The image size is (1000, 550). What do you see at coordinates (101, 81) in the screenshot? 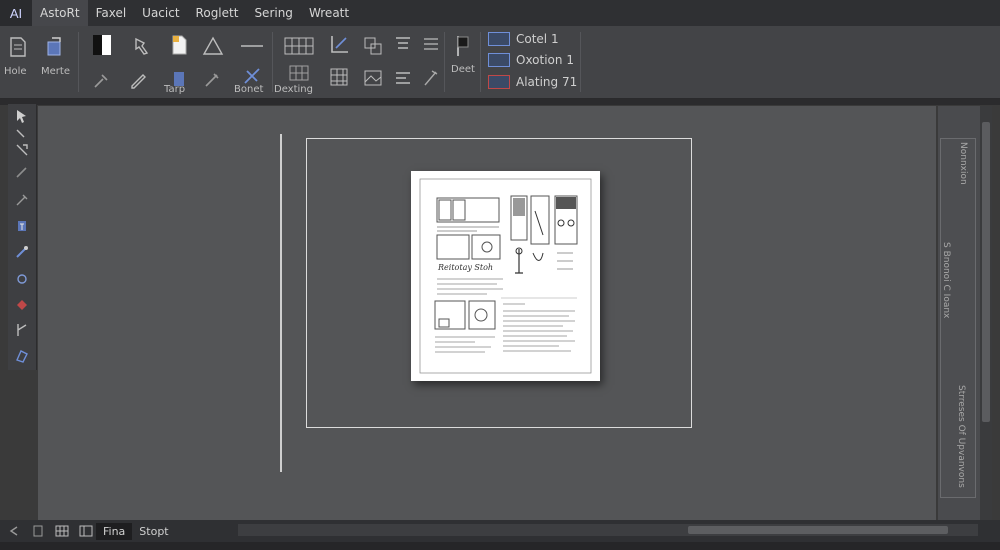
I see `eyedropper-icon` at bounding box center [101, 81].